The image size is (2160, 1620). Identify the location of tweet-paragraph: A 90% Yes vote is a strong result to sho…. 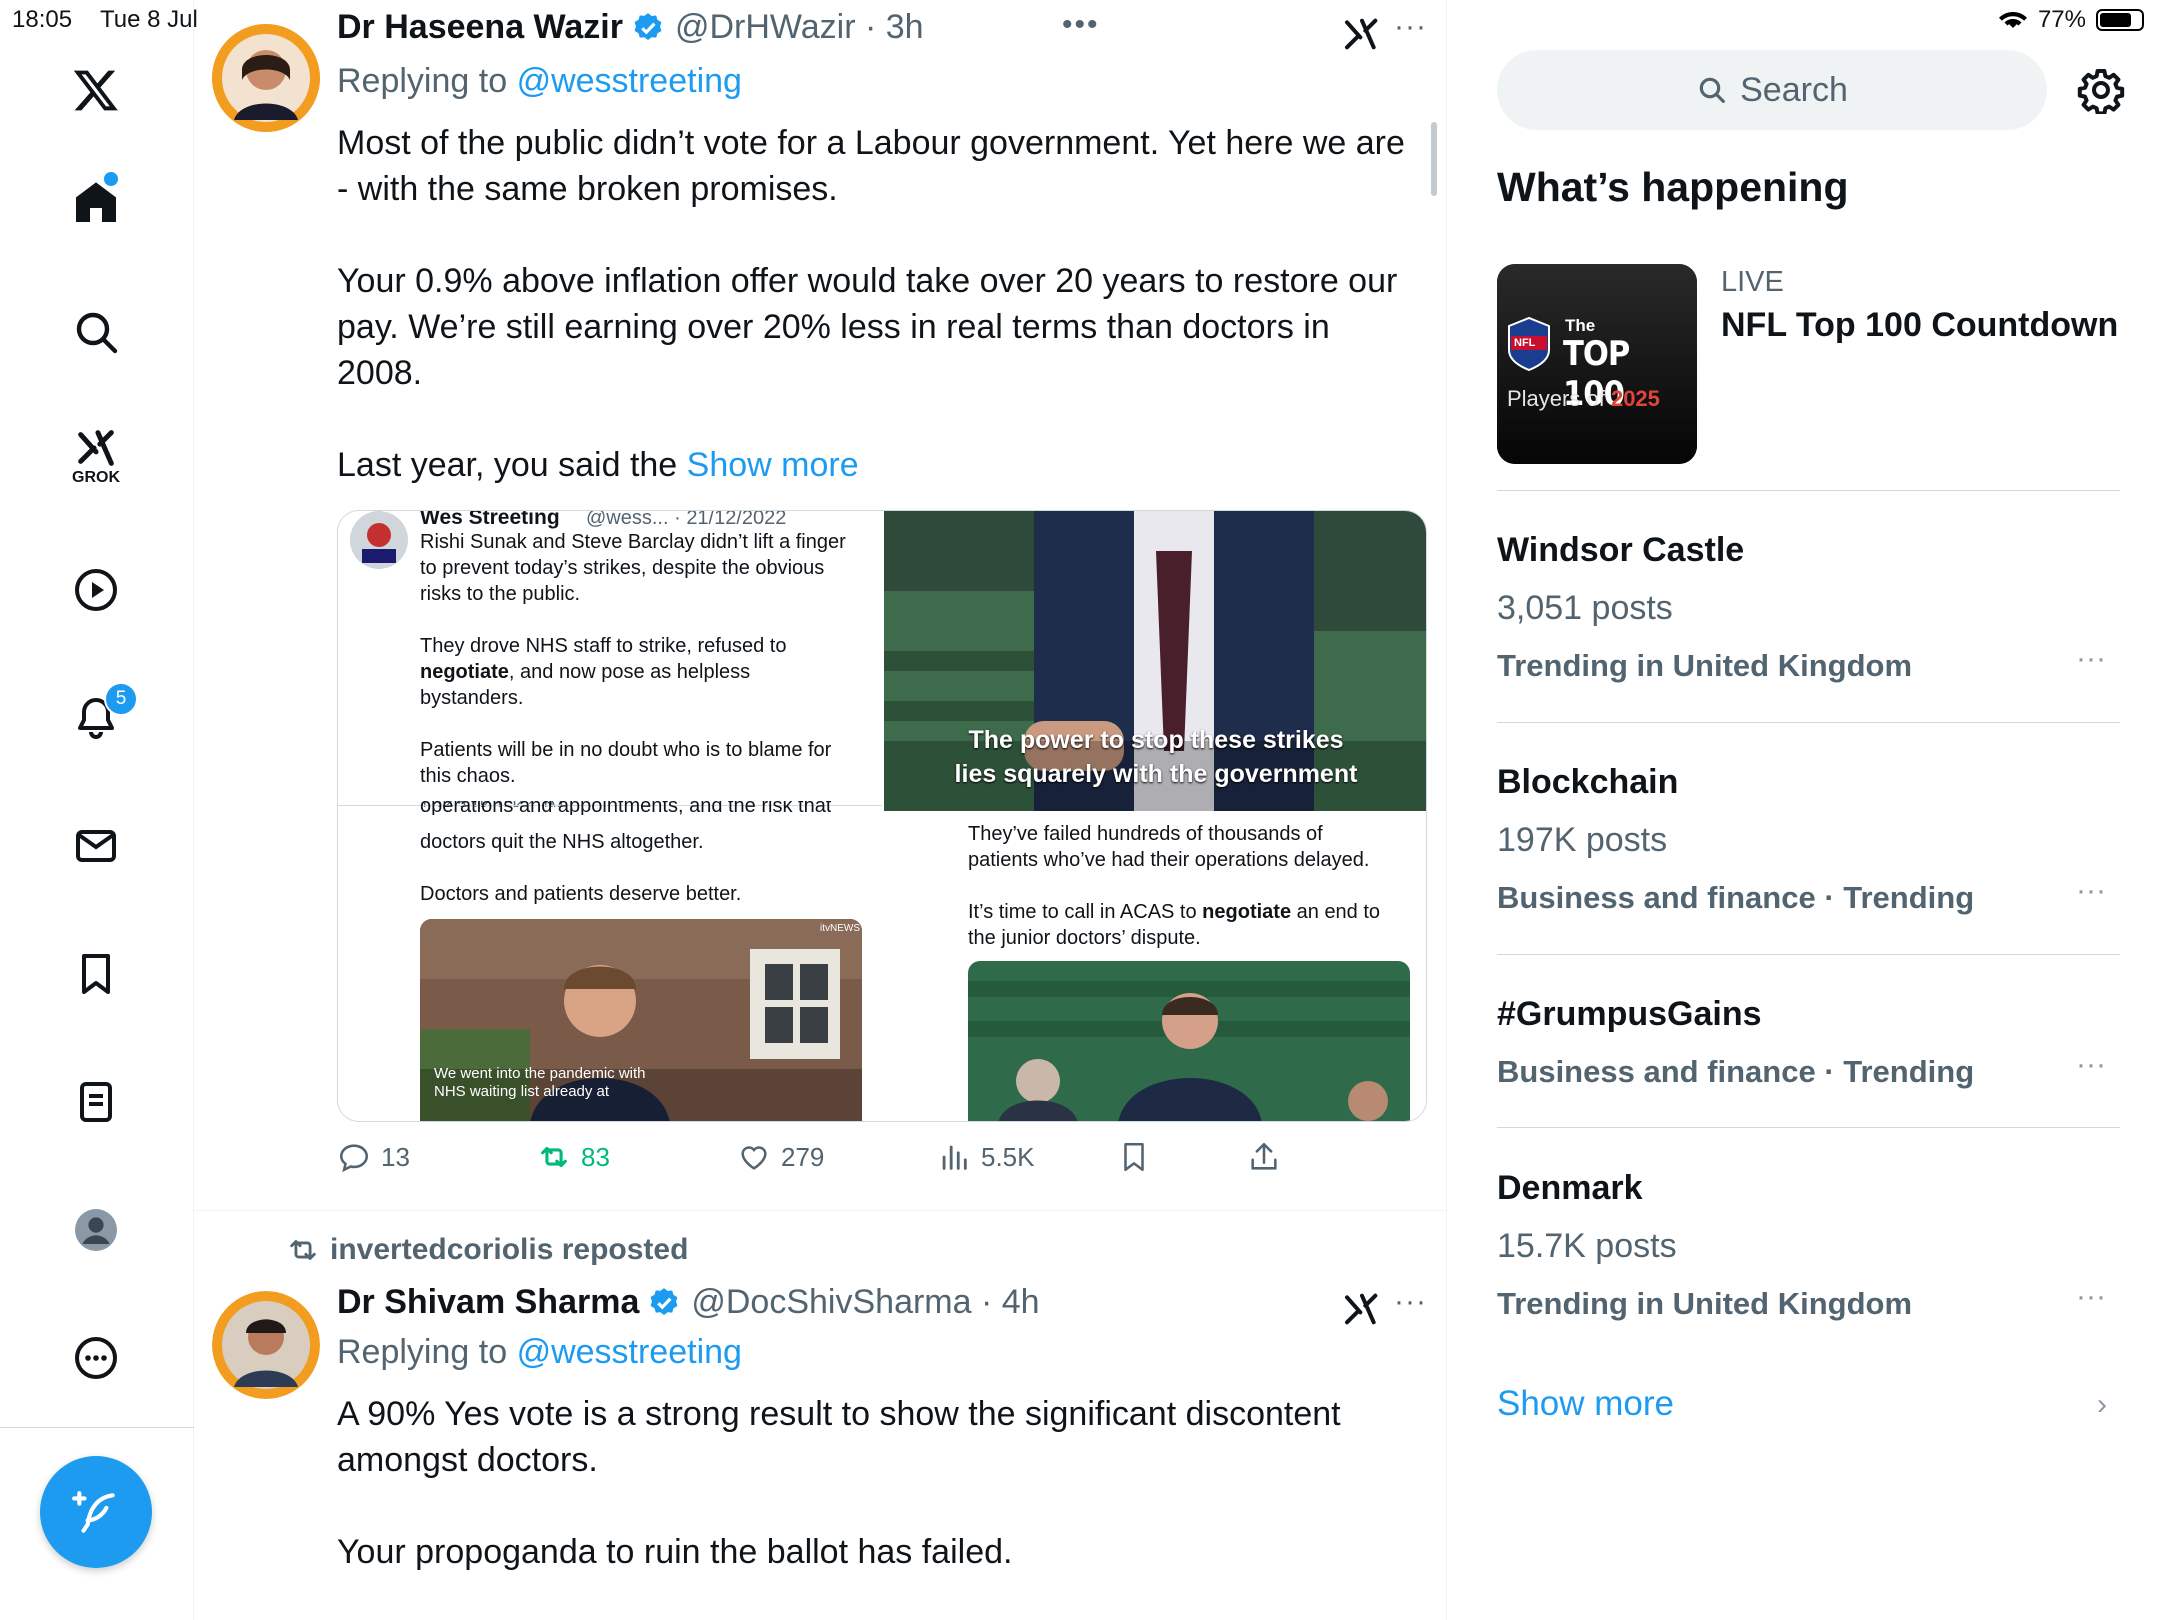
(839, 1437).